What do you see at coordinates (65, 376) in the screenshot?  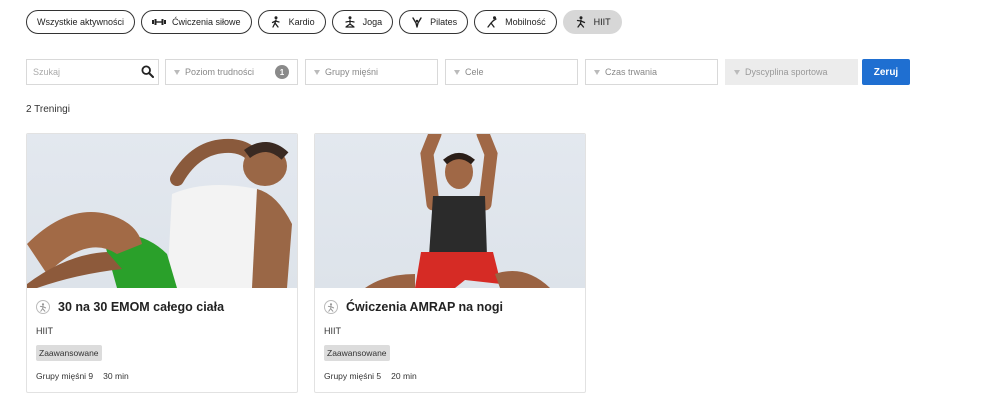 I see `muscle-groups-count: Grupy mięśni 9` at bounding box center [65, 376].